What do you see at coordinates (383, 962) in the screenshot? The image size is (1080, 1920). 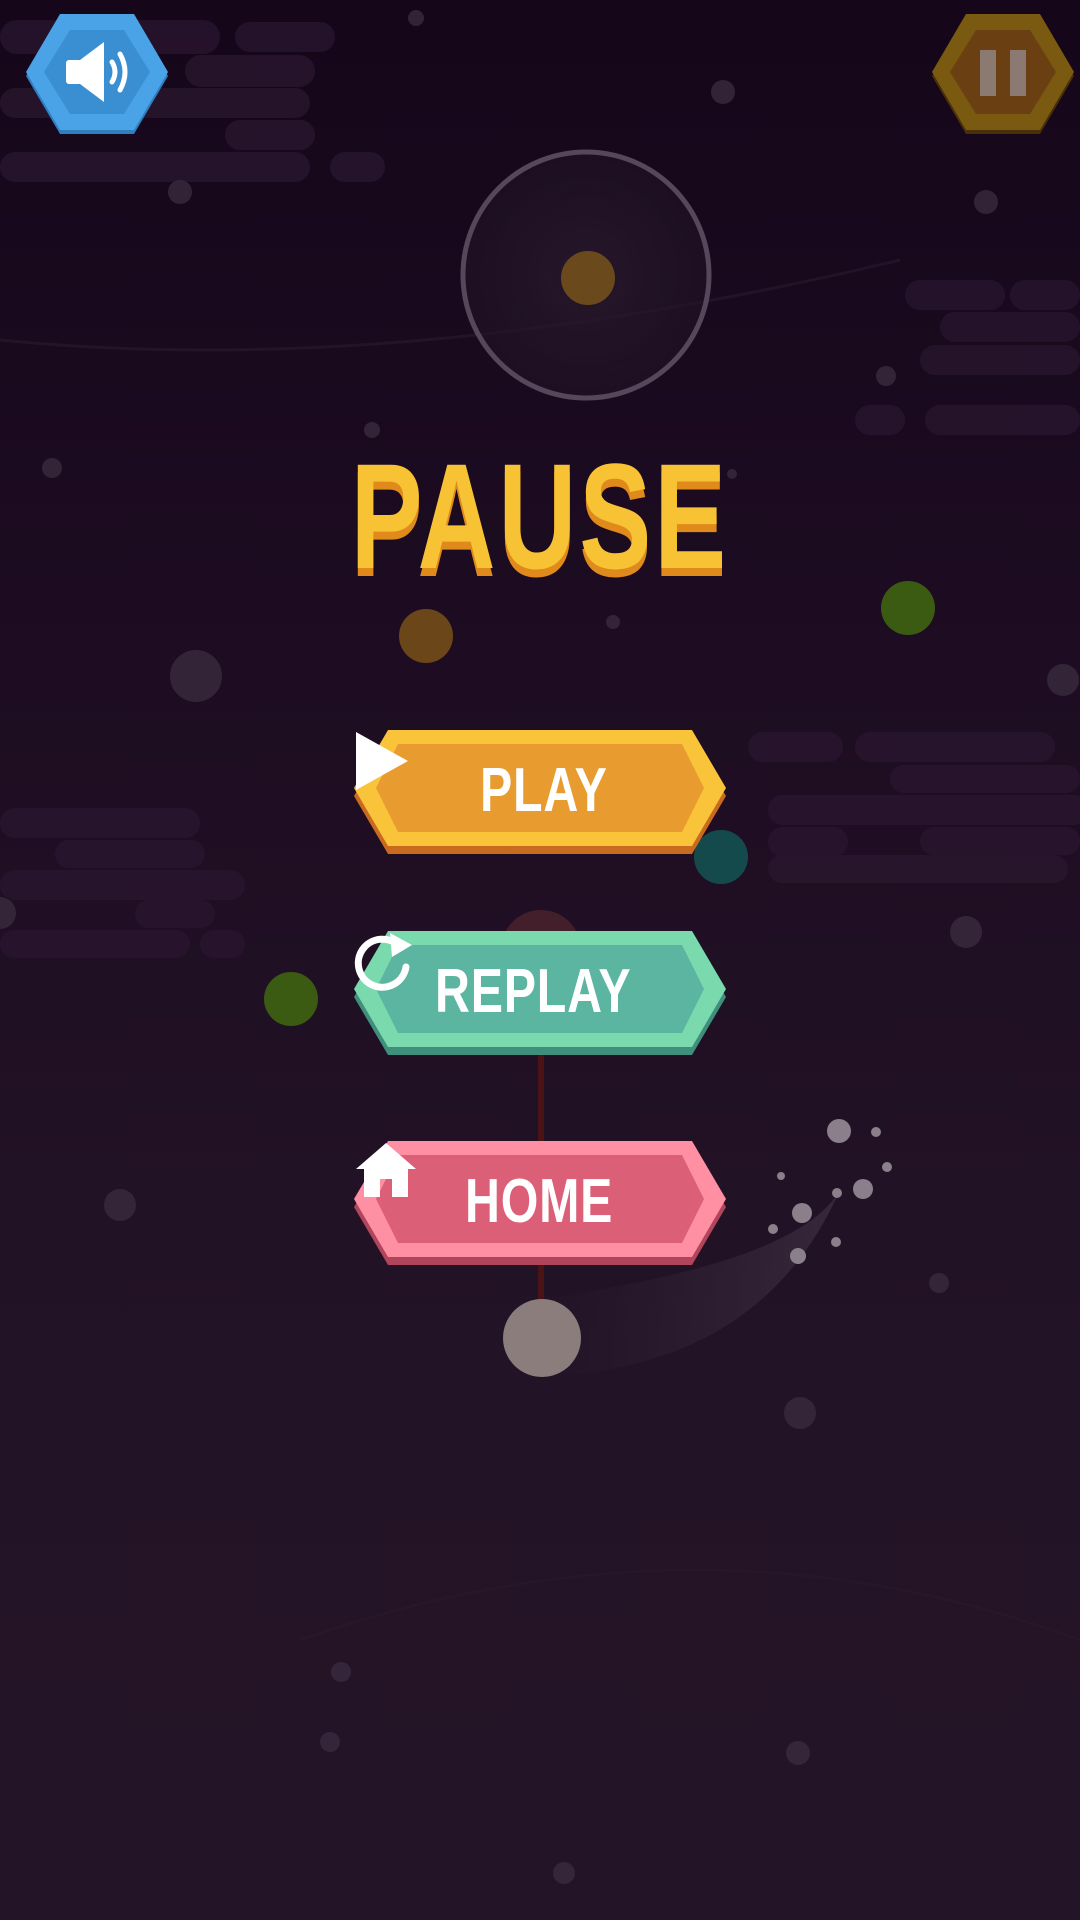 I see `replay-icon` at bounding box center [383, 962].